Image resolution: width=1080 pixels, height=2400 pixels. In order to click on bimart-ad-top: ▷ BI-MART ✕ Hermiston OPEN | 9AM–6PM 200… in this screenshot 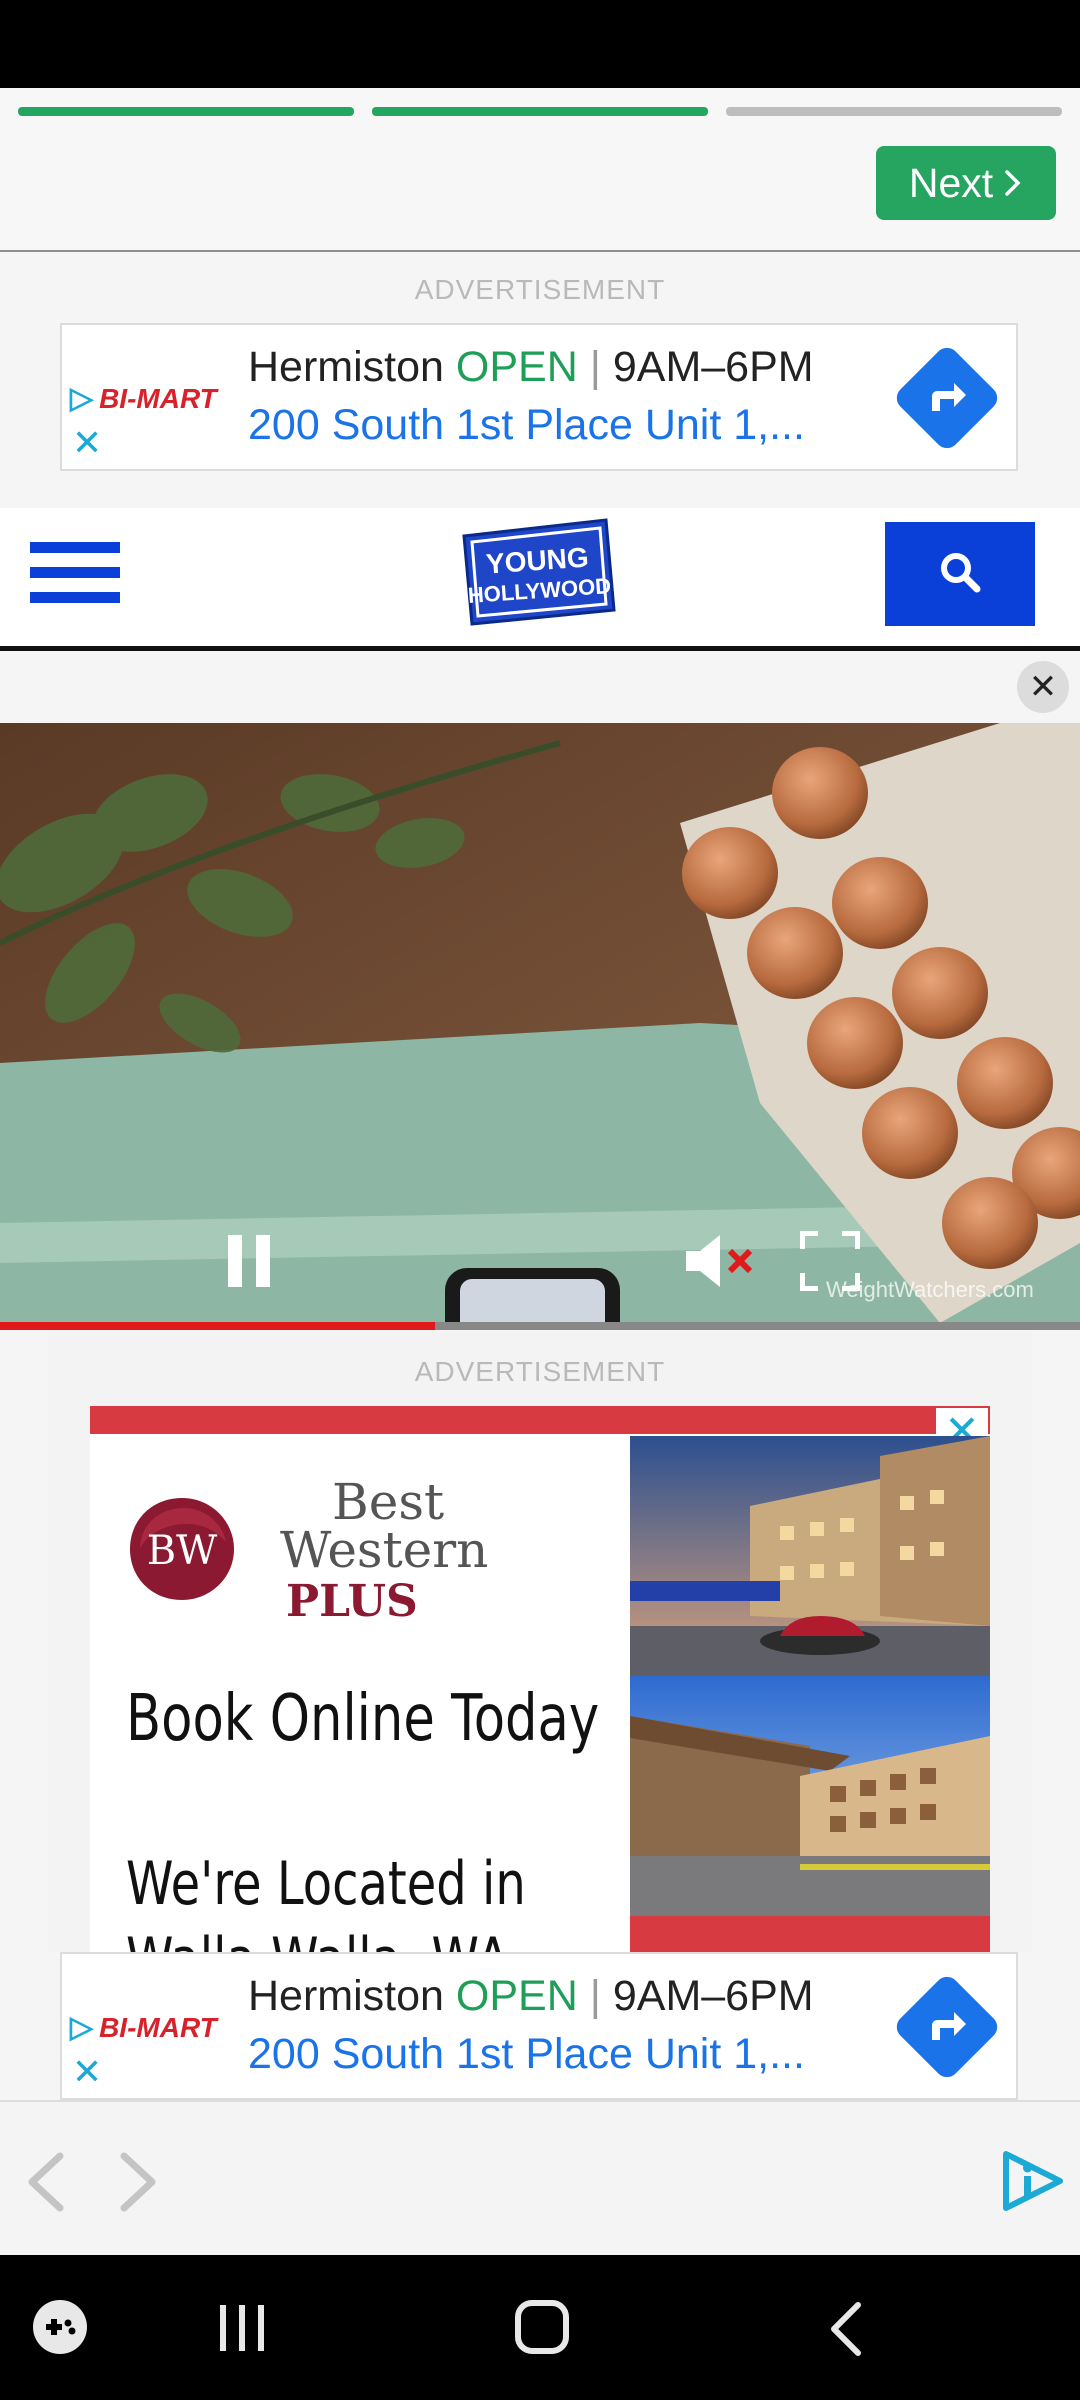, I will do `click(539, 397)`.